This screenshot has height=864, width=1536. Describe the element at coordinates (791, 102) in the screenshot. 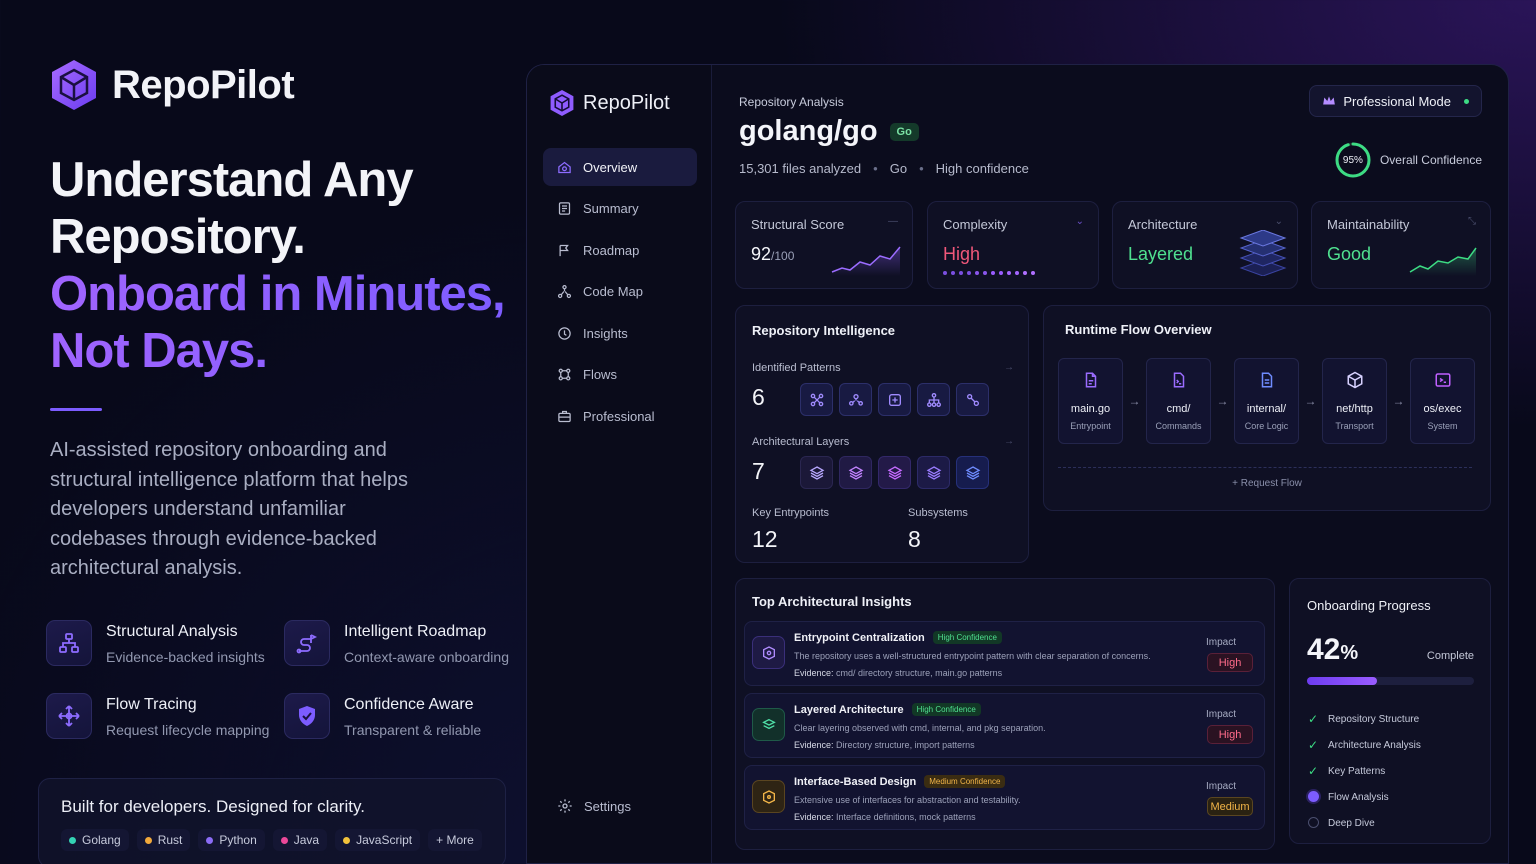

I see `page-label: Repository Analysis` at that location.